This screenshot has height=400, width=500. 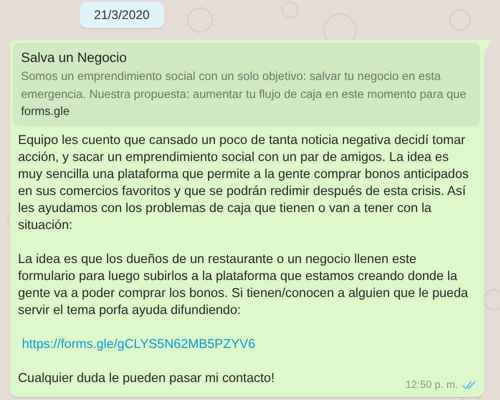 What do you see at coordinates (46, 111) in the screenshot?
I see `preview-domain: forms.gle` at bounding box center [46, 111].